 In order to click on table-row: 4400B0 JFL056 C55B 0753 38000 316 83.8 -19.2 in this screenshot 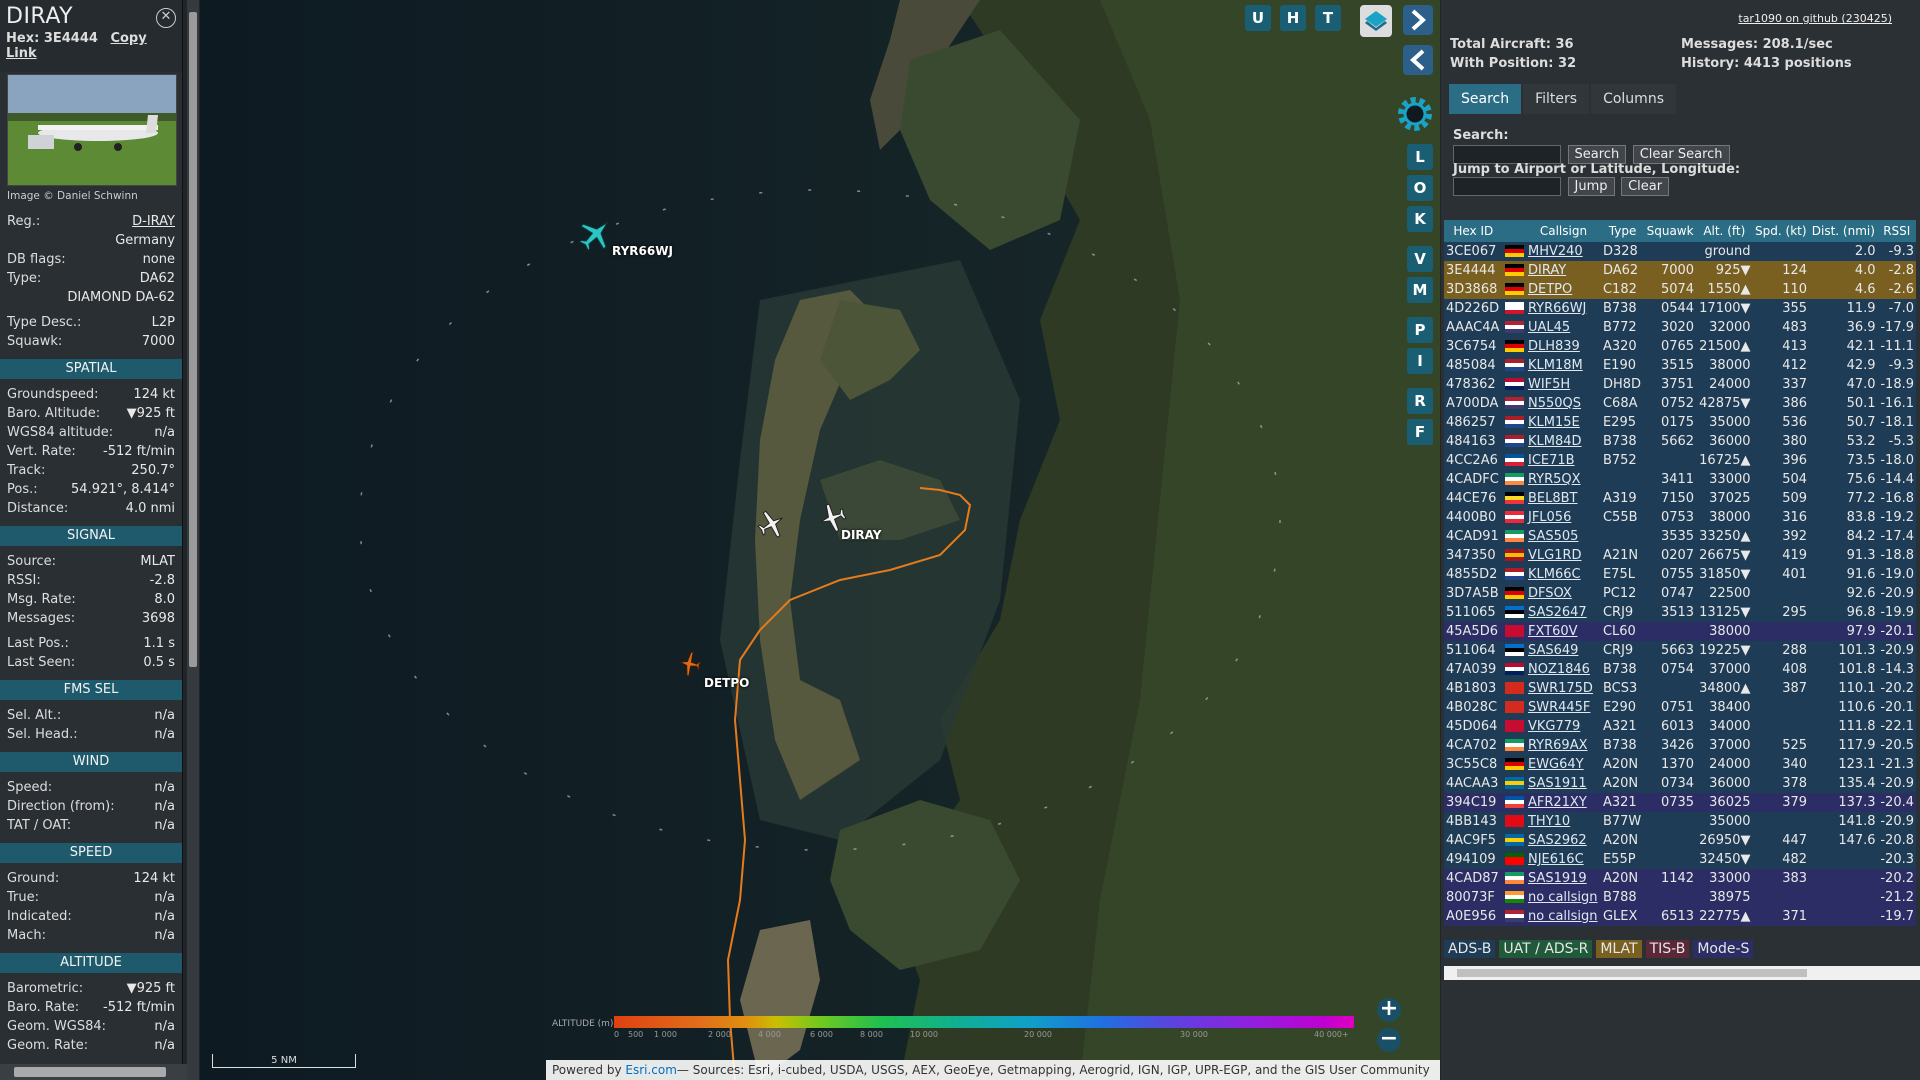, I will do `click(1680, 517)`.